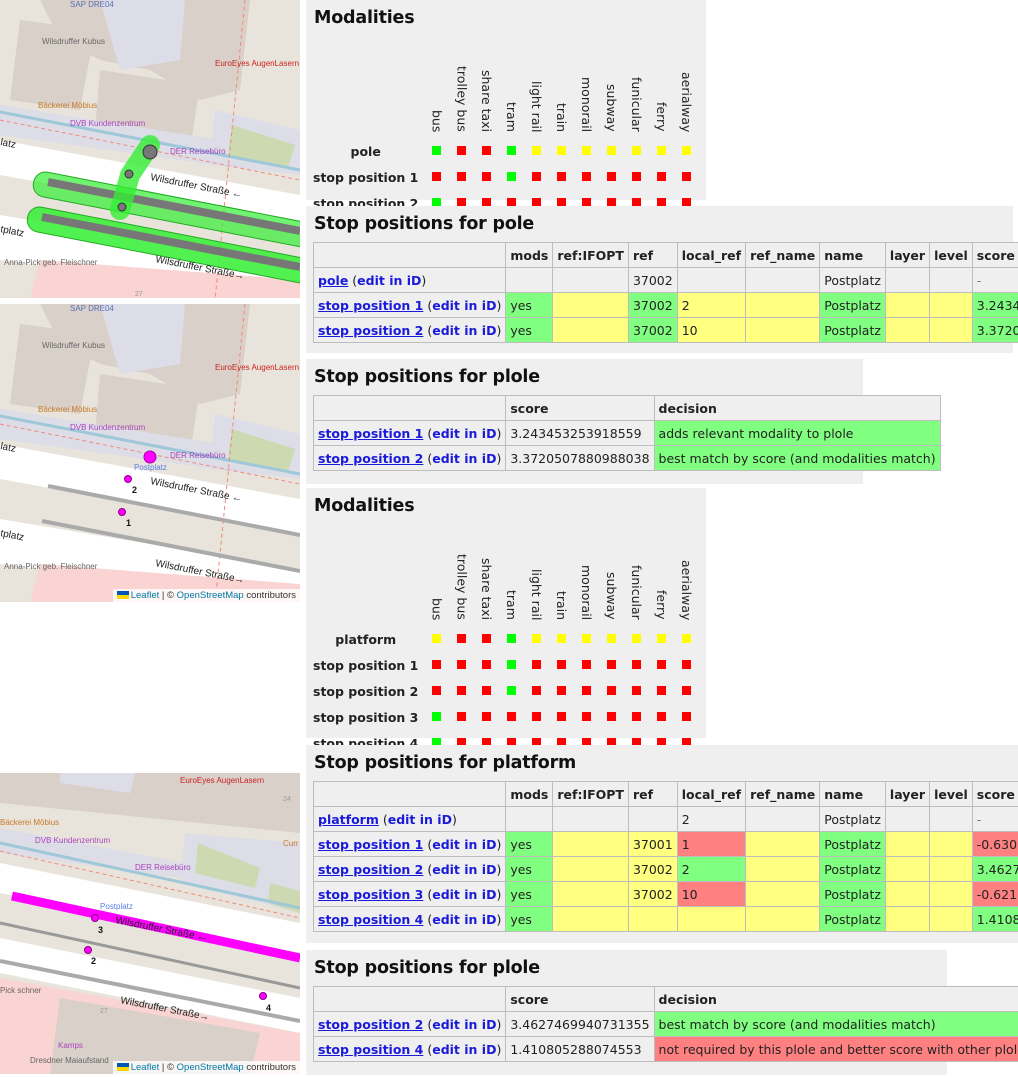 This screenshot has width=1018, height=1077. Describe the element at coordinates (711, 330) in the screenshot. I see `table-cell: 10` at that location.